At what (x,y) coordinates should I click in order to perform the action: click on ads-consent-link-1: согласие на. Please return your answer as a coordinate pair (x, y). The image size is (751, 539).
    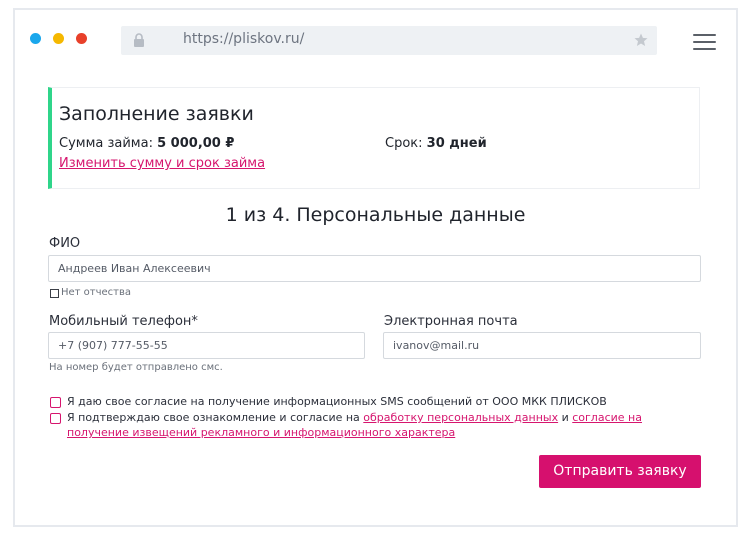
    Looking at the image, I should click on (607, 417).